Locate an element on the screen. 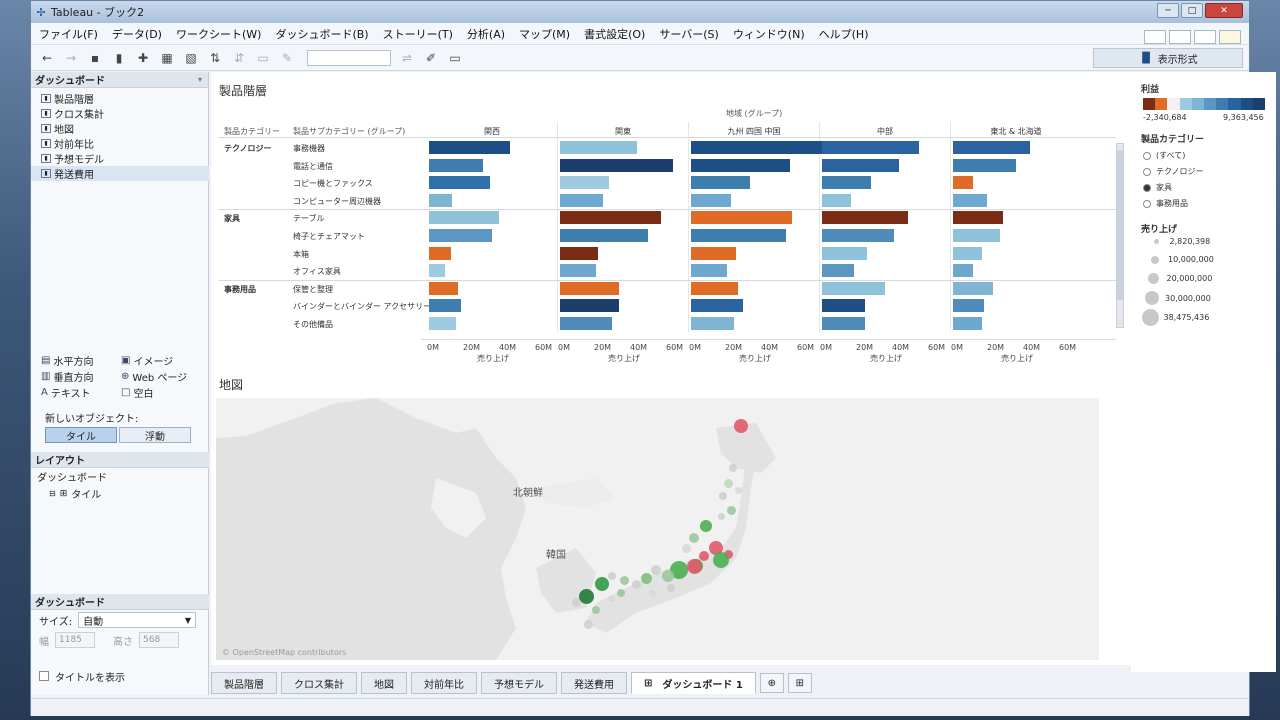  chart-scrollbar is located at coordinates (1120, 235).